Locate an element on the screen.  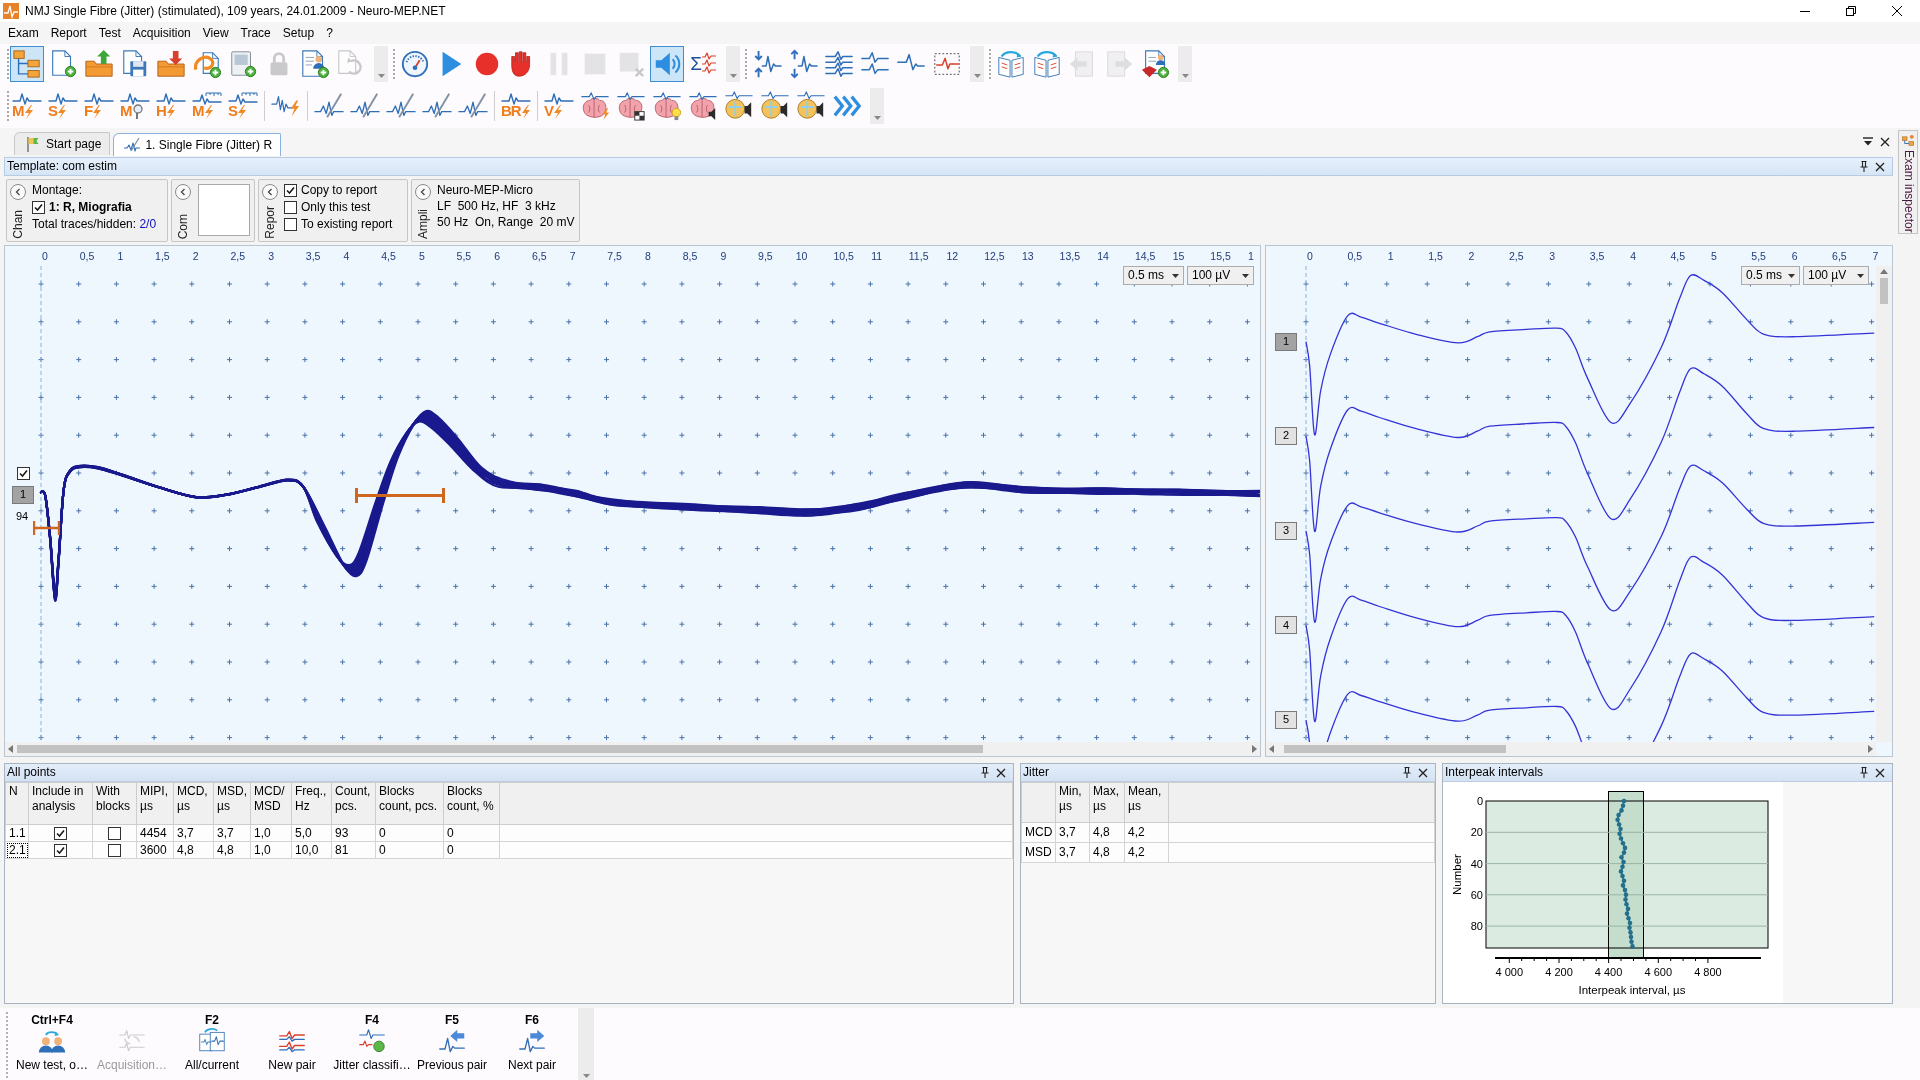
row-header: MSD is located at coordinates (1038, 852).